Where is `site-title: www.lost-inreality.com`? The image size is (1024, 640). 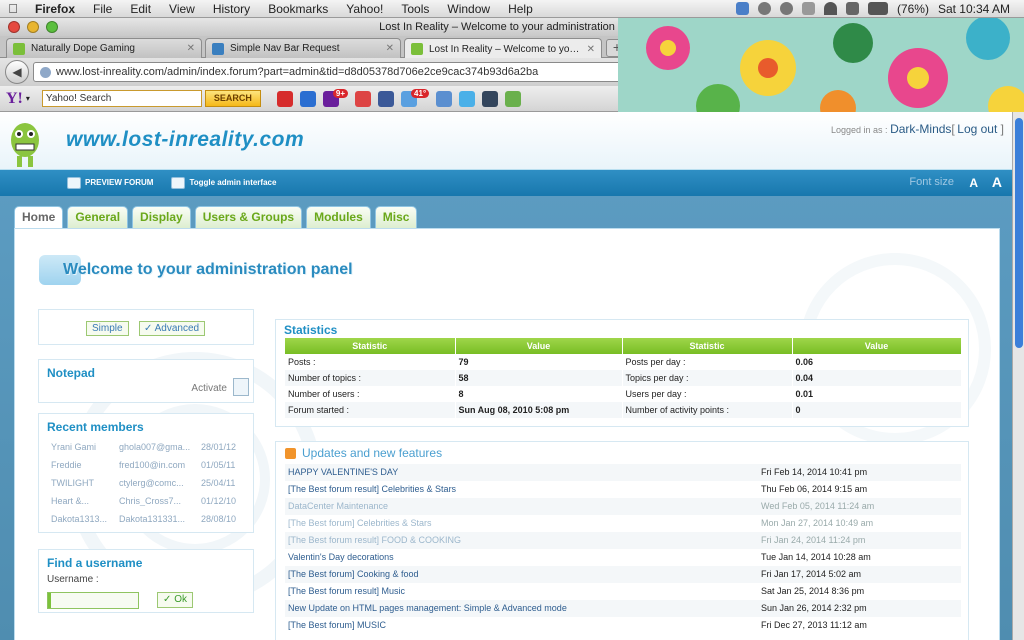 site-title: www.lost-inreality.com is located at coordinates (185, 140).